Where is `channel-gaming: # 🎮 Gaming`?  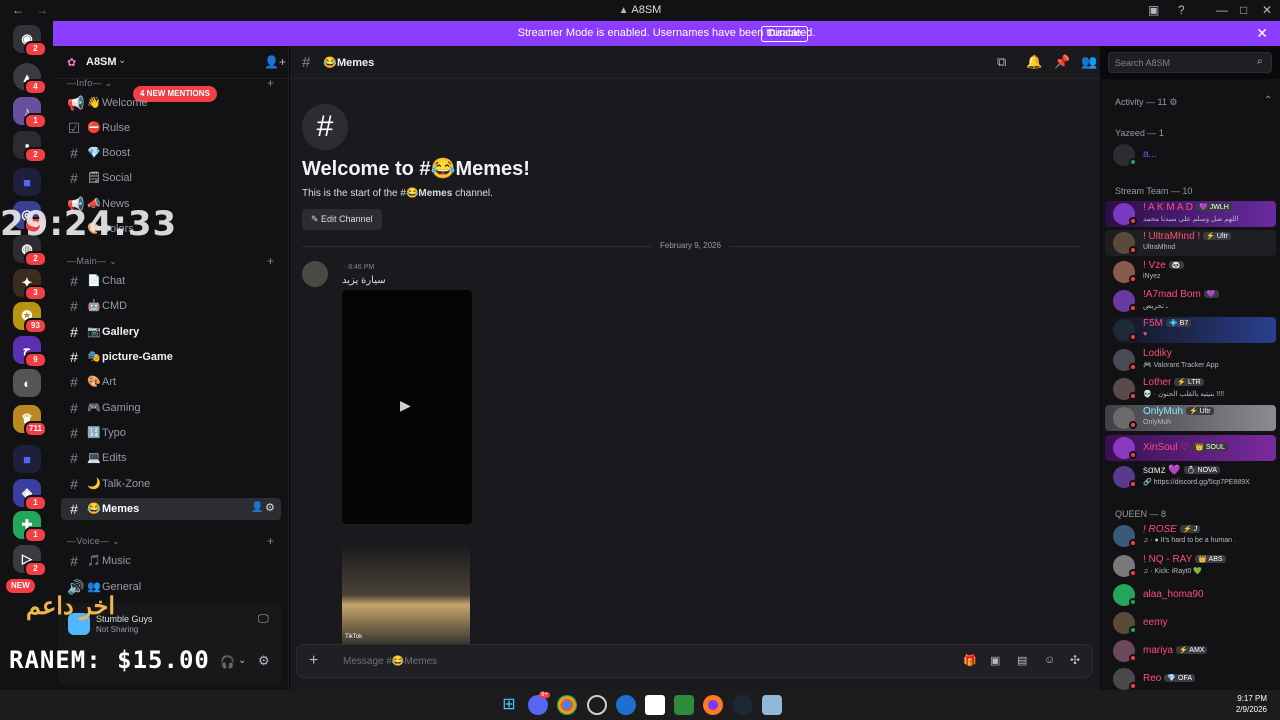
channel-gaming: # 🎮 Gaming is located at coordinates (171, 408).